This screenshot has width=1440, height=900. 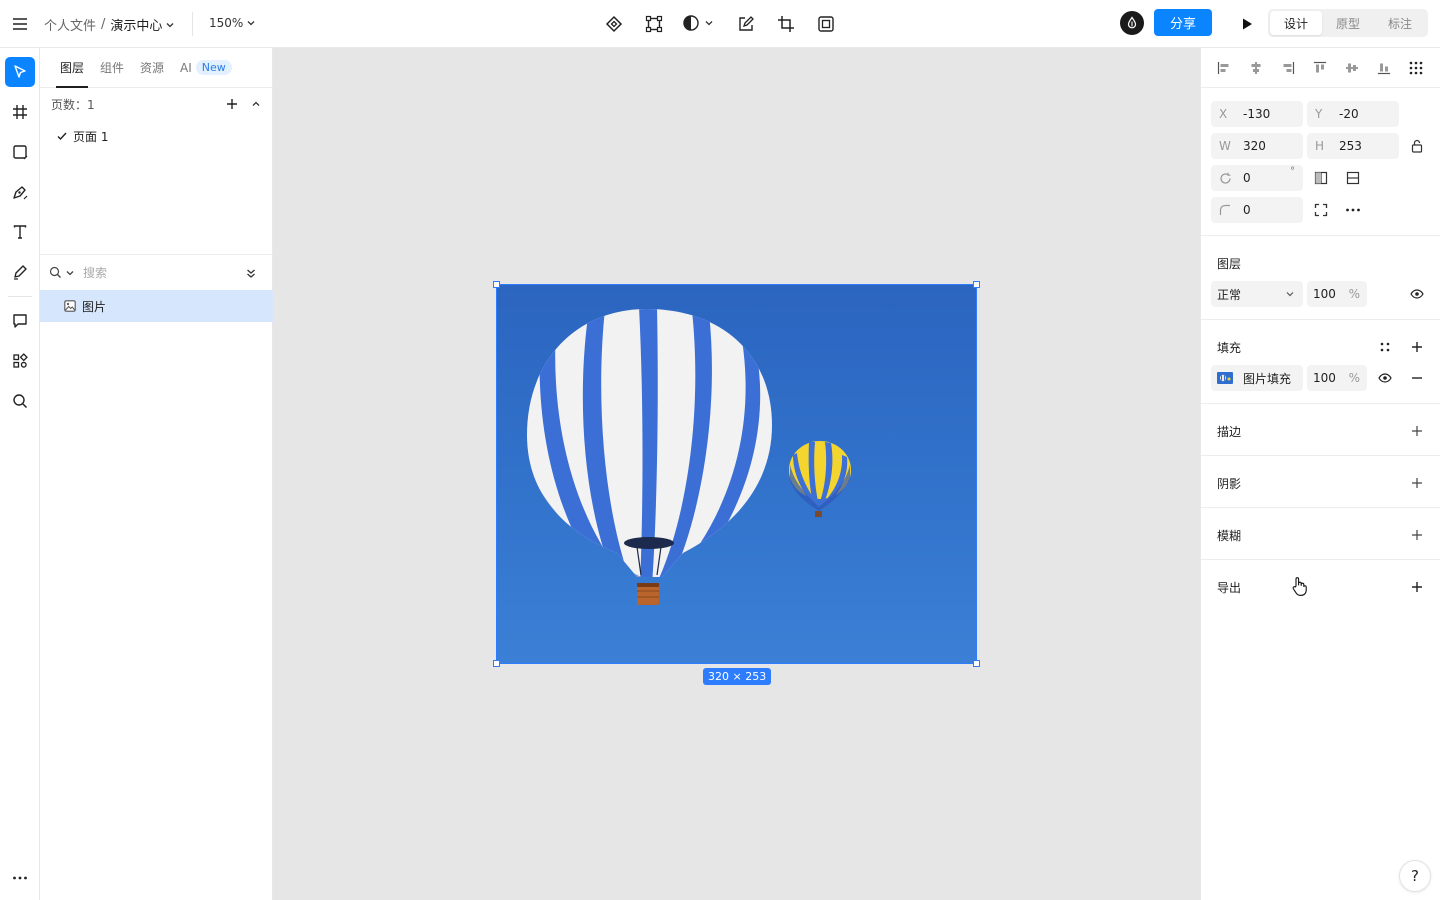 What do you see at coordinates (654, 24) in the screenshot?
I see `vector-edit-icon` at bounding box center [654, 24].